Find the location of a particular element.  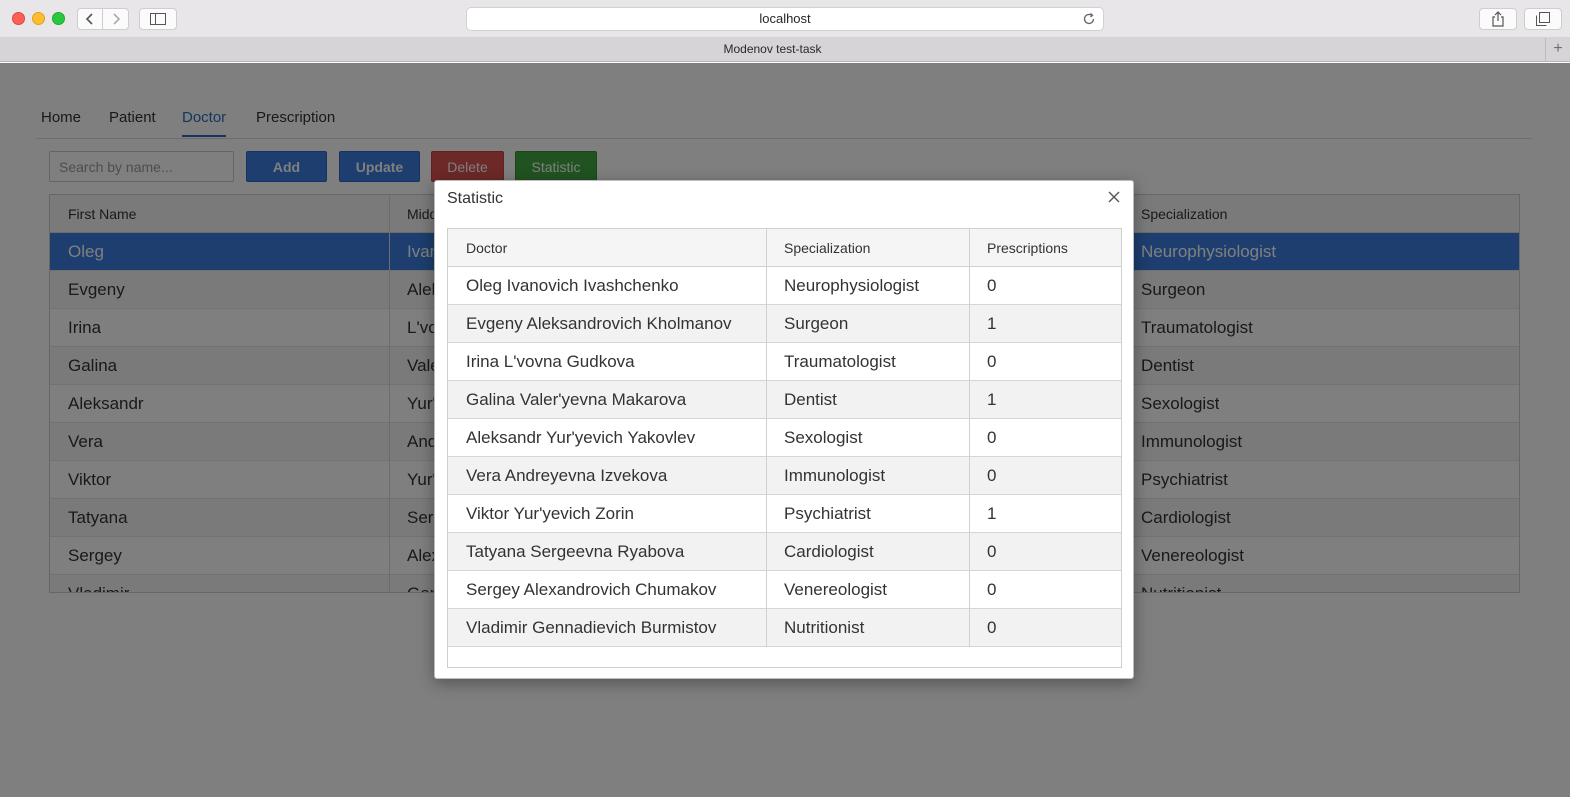

cell-spec: Cardiologist is located at coordinates (829, 551).